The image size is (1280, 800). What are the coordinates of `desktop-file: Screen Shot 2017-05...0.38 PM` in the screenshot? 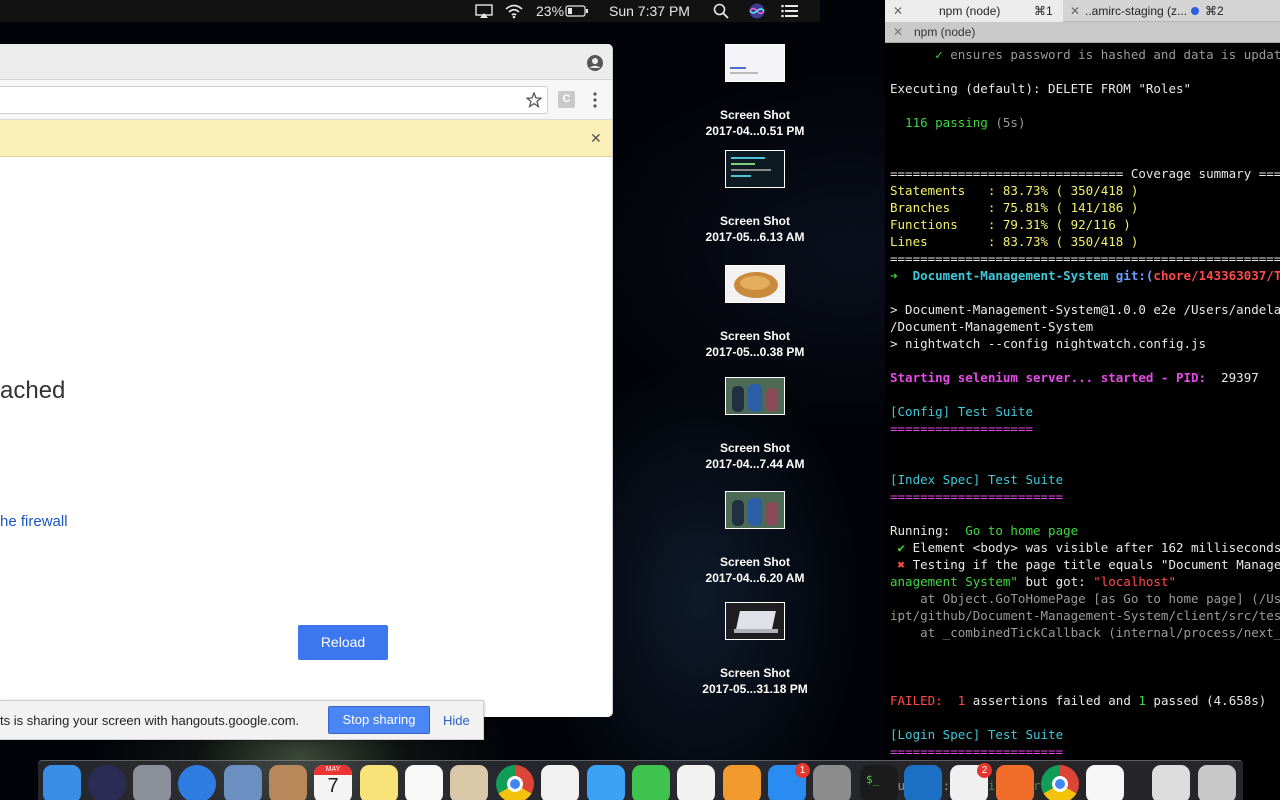 It's located at (755, 312).